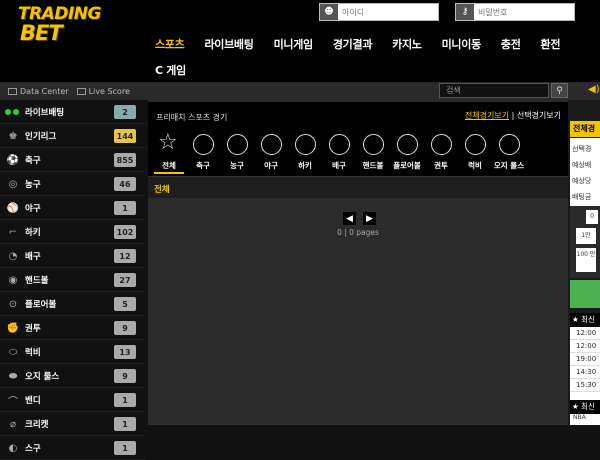 The width and height of the screenshot is (600, 460). I want to click on prev-page-button: ◀, so click(349, 218).